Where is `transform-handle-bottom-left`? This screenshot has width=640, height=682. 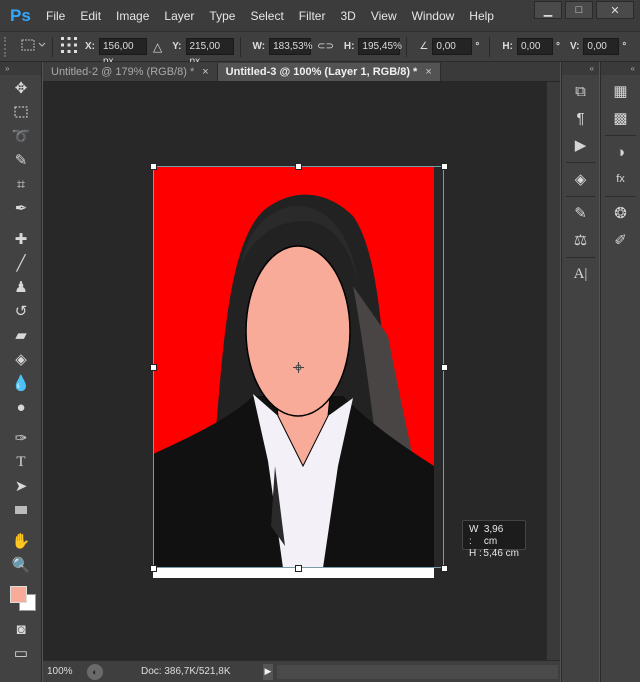
transform-handle-bottom-left is located at coordinates (153, 568).